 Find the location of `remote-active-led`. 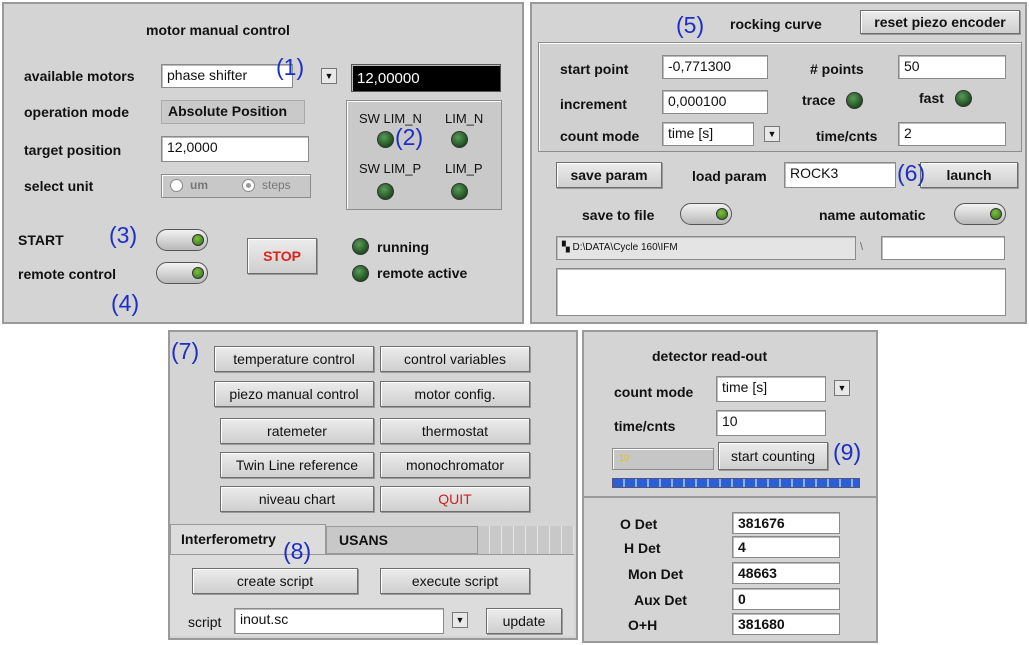

remote-active-led is located at coordinates (360, 273).